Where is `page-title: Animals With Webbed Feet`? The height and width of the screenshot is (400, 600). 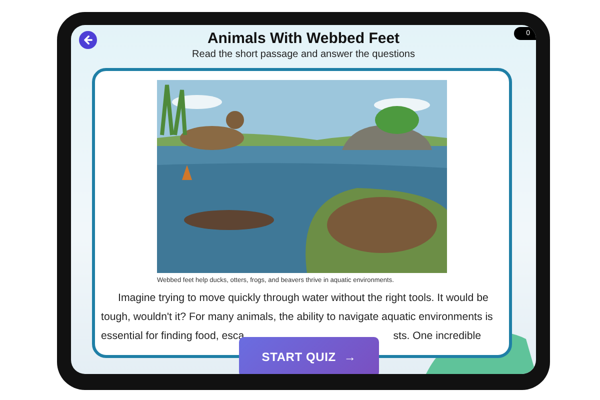
page-title: Animals With Webbed Feet is located at coordinates (303, 38).